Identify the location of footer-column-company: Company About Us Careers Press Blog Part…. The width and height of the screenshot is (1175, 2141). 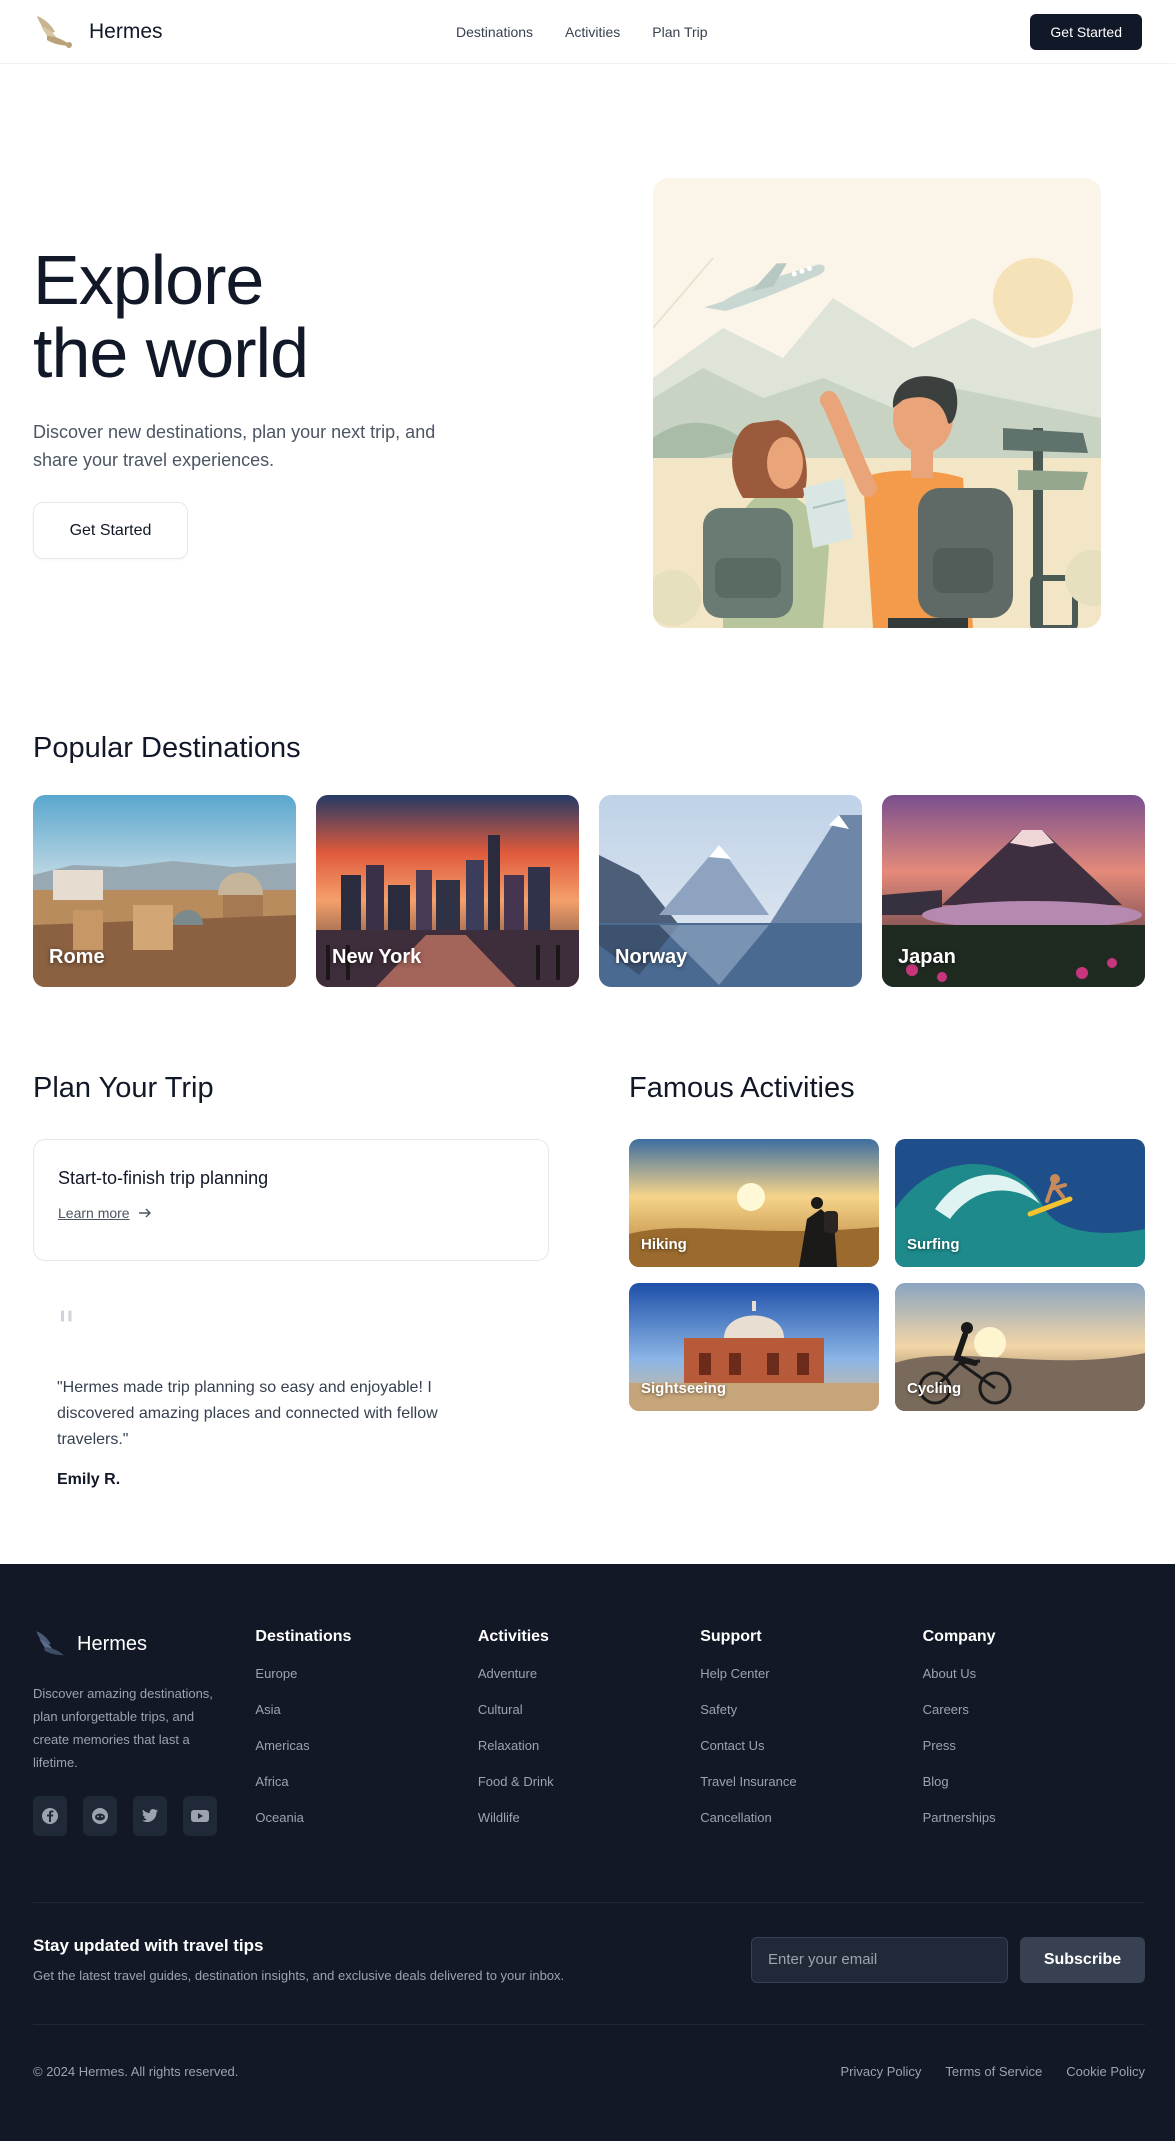
(1034, 1732).